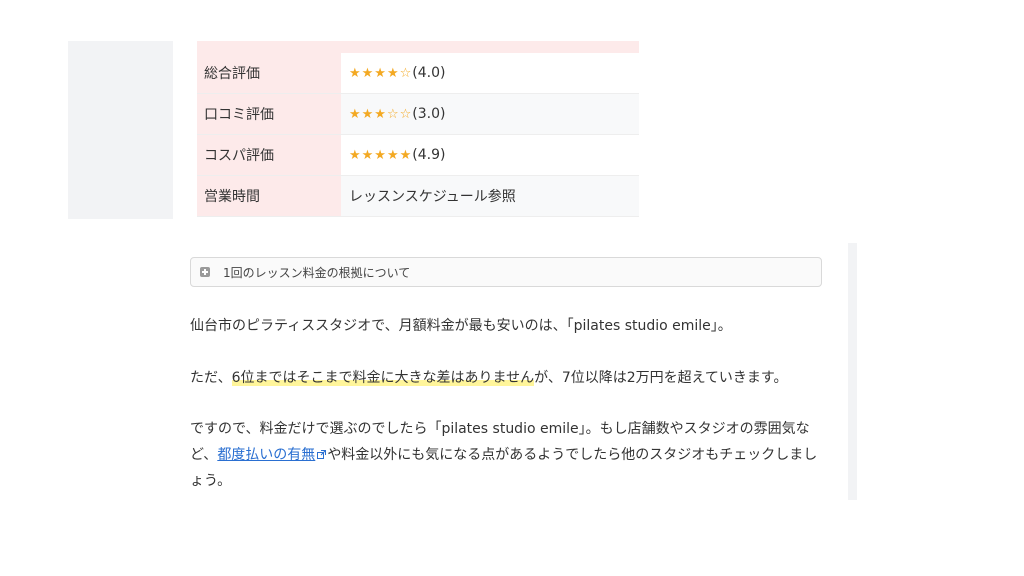  Describe the element at coordinates (490, 73) in the screenshot. I see `row-value: ★★★★☆(4.0)` at that location.